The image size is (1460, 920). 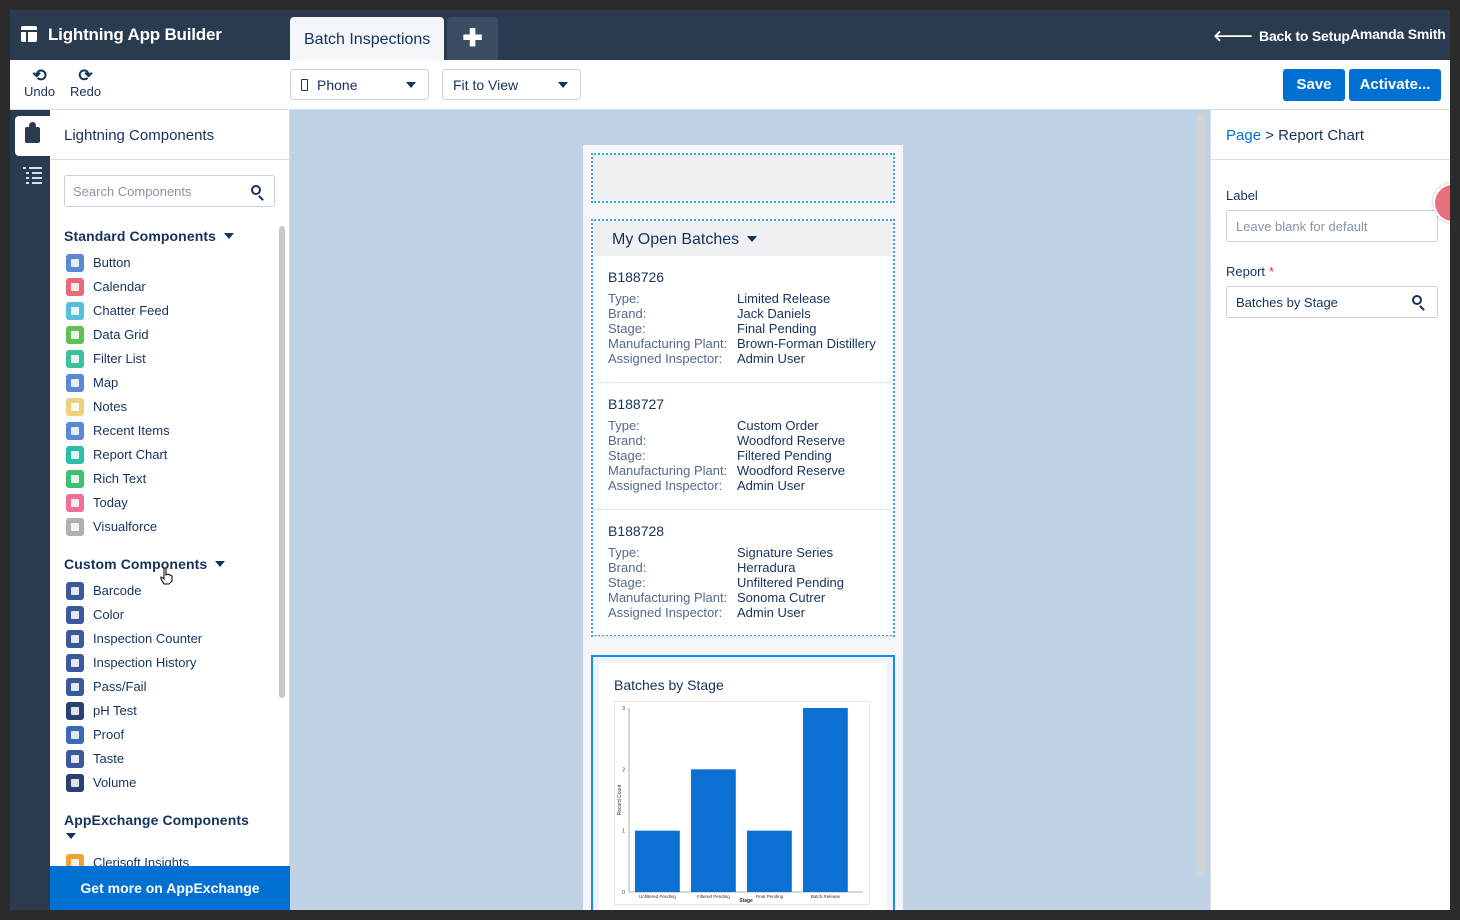 I want to click on redo-button: ⟳ Redo, so click(x=85, y=82).